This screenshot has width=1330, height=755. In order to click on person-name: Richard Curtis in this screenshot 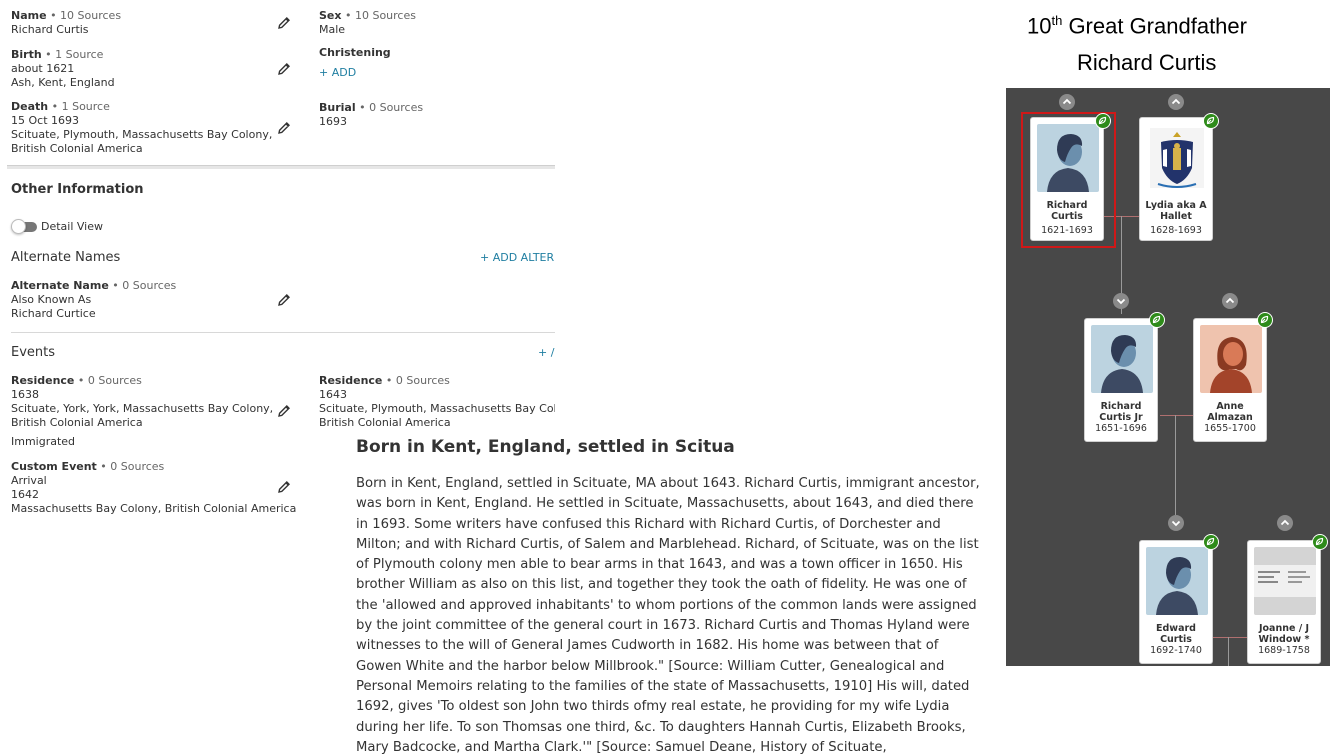, I will do `click(1067, 211)`.